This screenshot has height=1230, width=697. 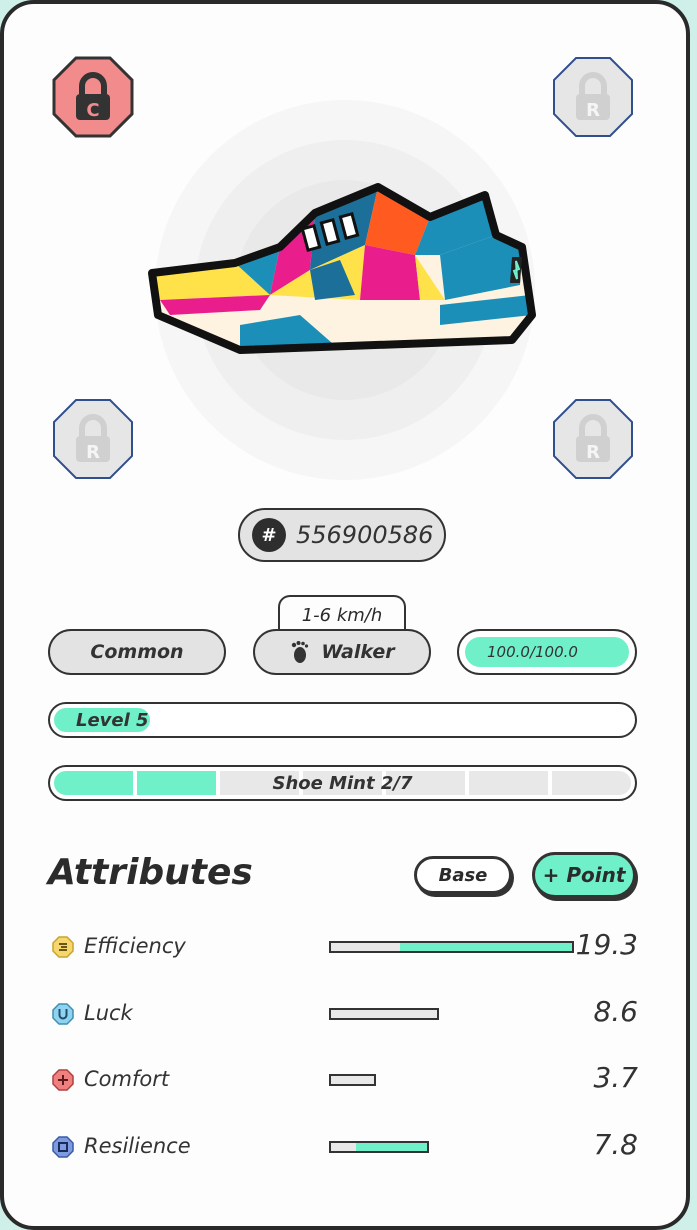 I want to click on attribute-name: Comfort, so click(x=127, y=1079).